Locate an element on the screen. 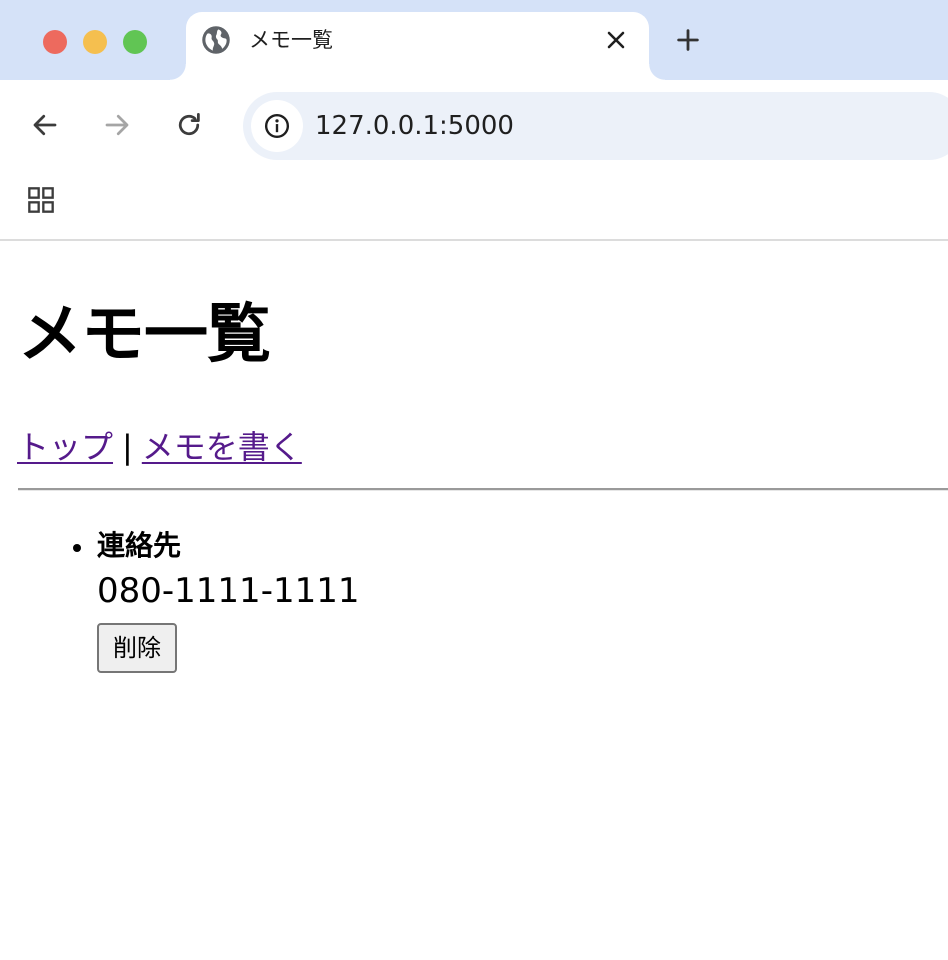 This screenshot has width=948, height=960. arrow-left-icon is located at coordinates (45, 125).